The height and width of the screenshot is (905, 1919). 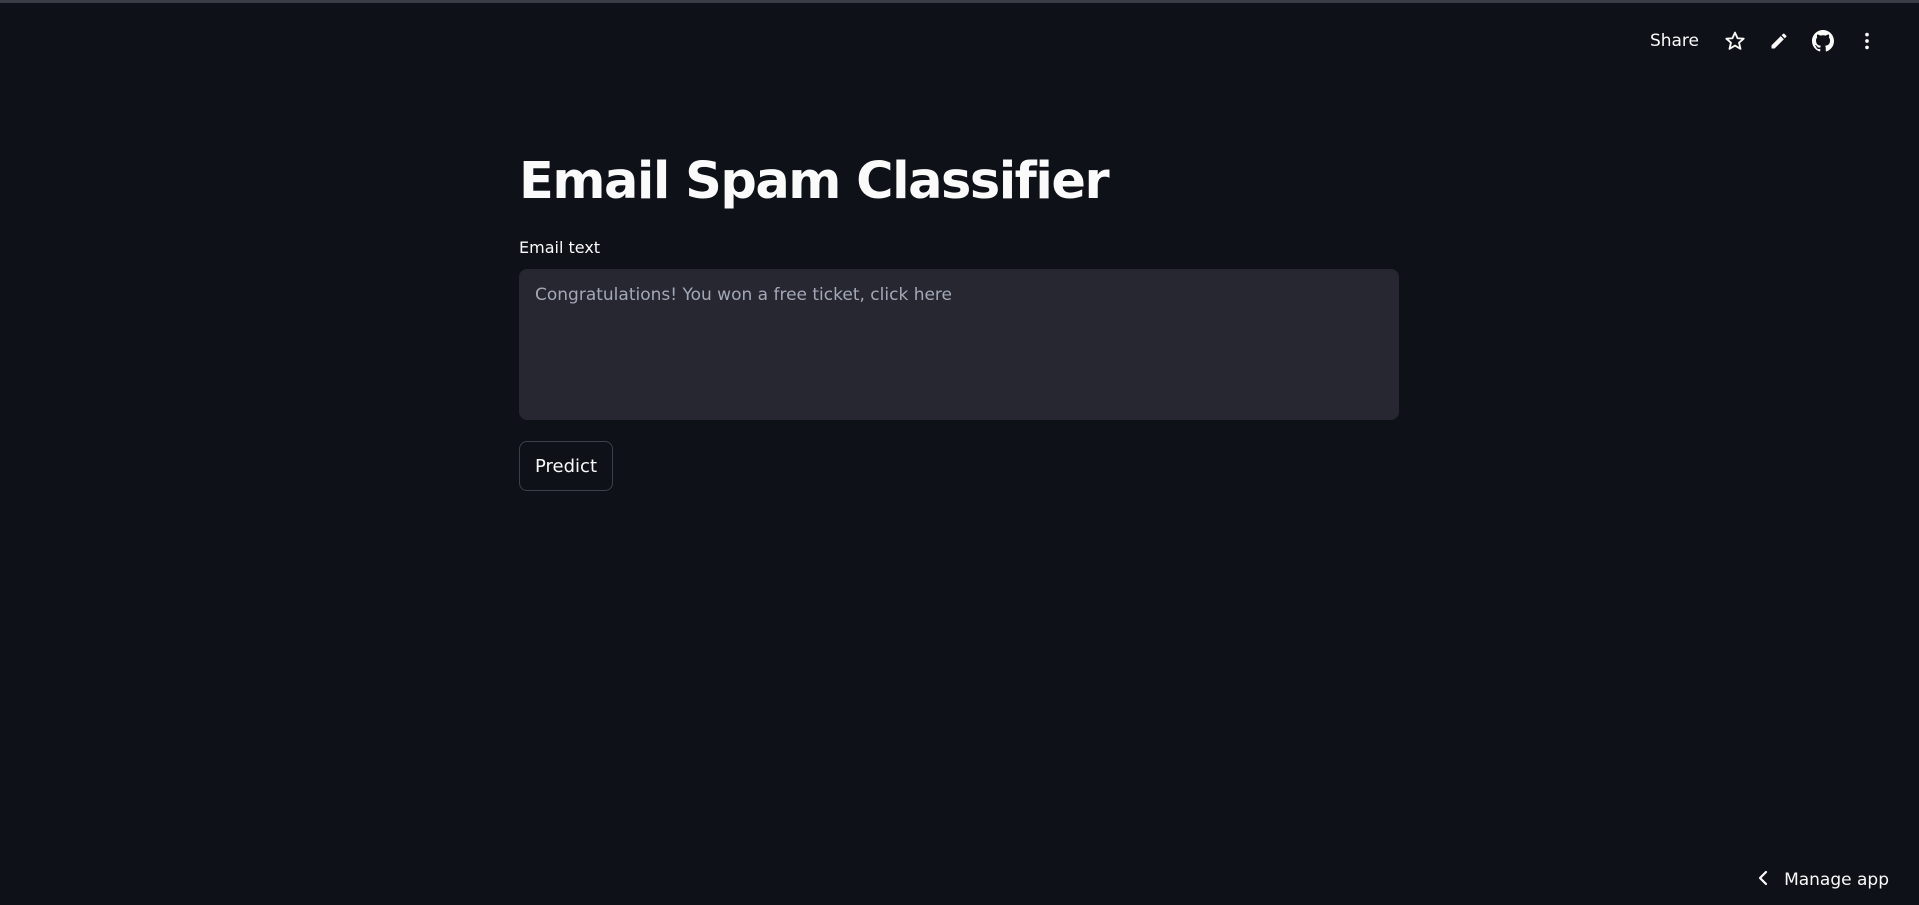 I want to click on github-icon, so click(x=1823, y=41).